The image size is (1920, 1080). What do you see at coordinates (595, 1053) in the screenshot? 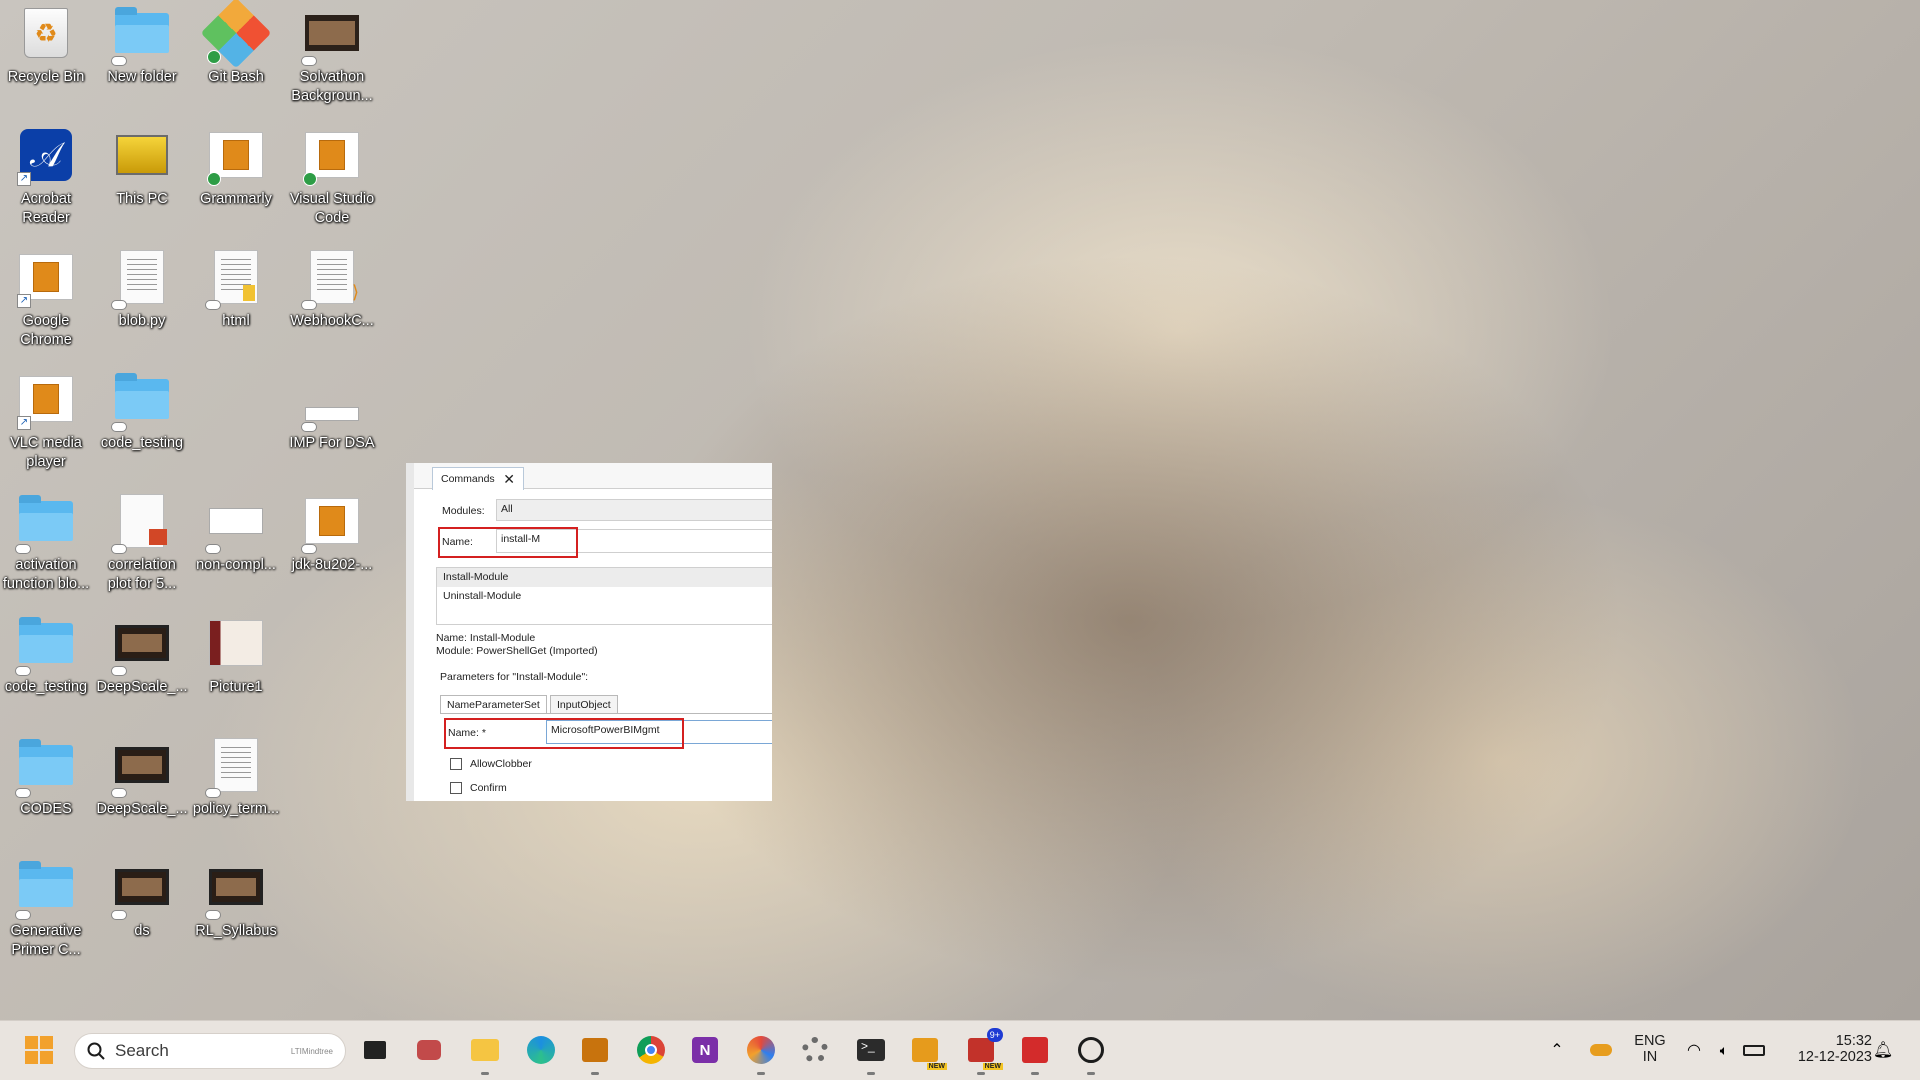
I see `store-icon` at bounding box center [595, 1053].